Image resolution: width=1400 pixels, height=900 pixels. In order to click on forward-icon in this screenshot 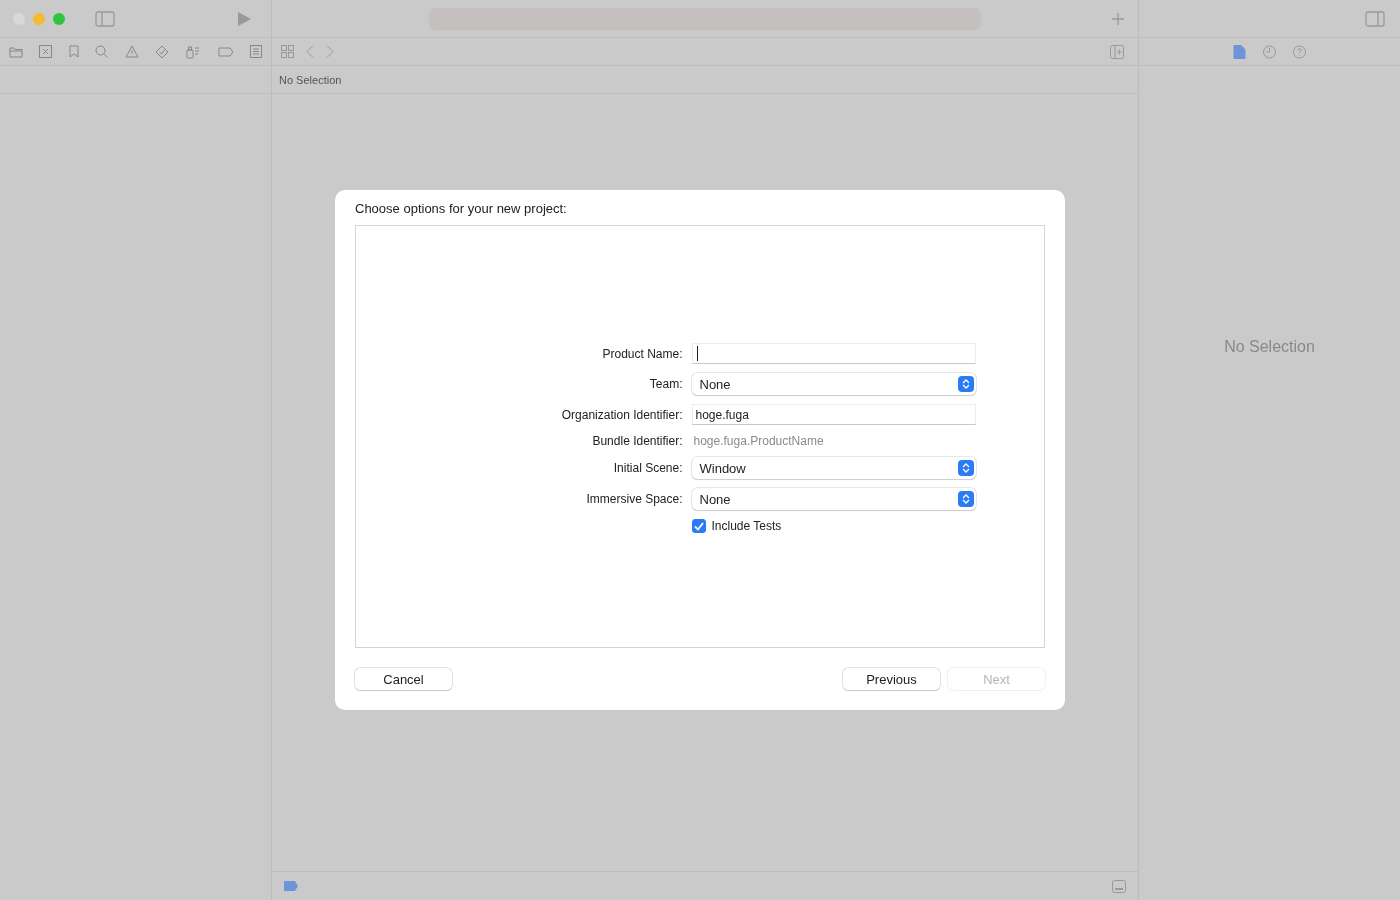, I will do `click(330, 51)`.